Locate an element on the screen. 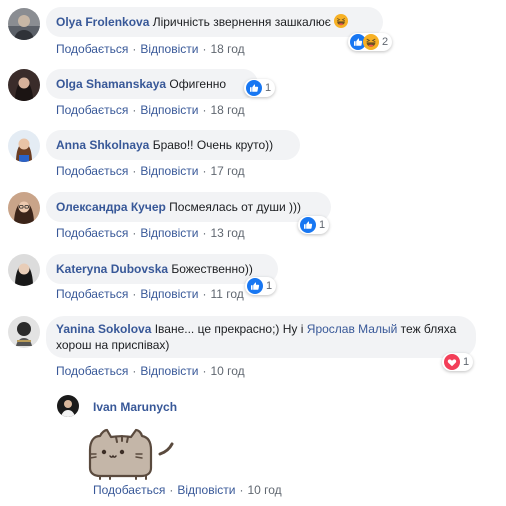 The image size is (506, 506). comment-bubble: Kateryna Dubovska Божественно)) is located at coordinates (162, 269).